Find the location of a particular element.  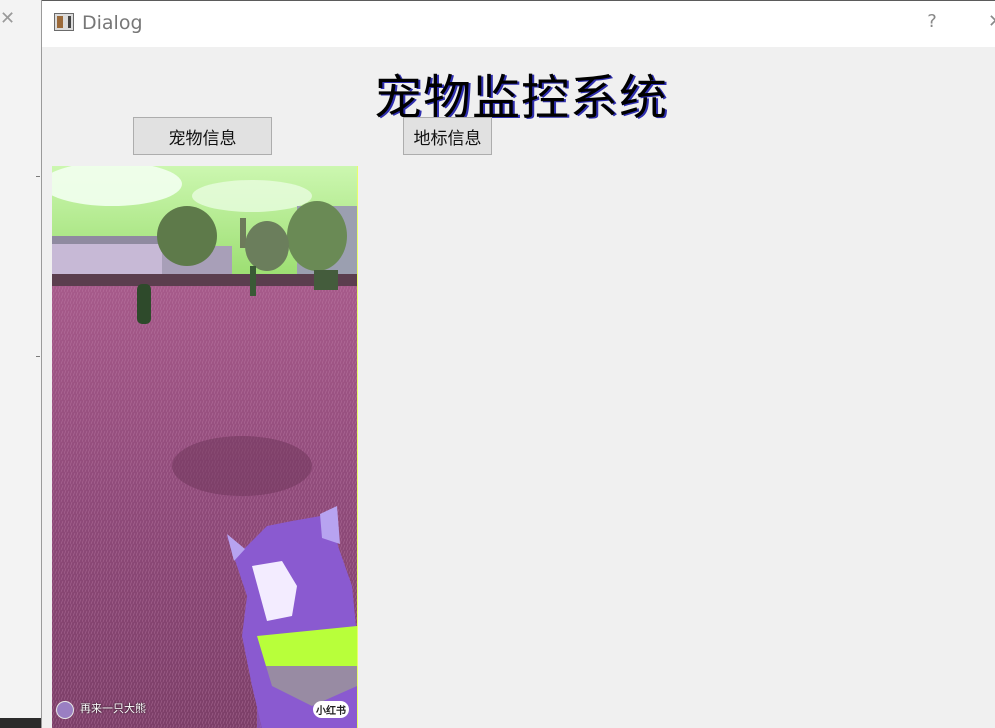

window-app-icon is located at coordinates (64, 22).